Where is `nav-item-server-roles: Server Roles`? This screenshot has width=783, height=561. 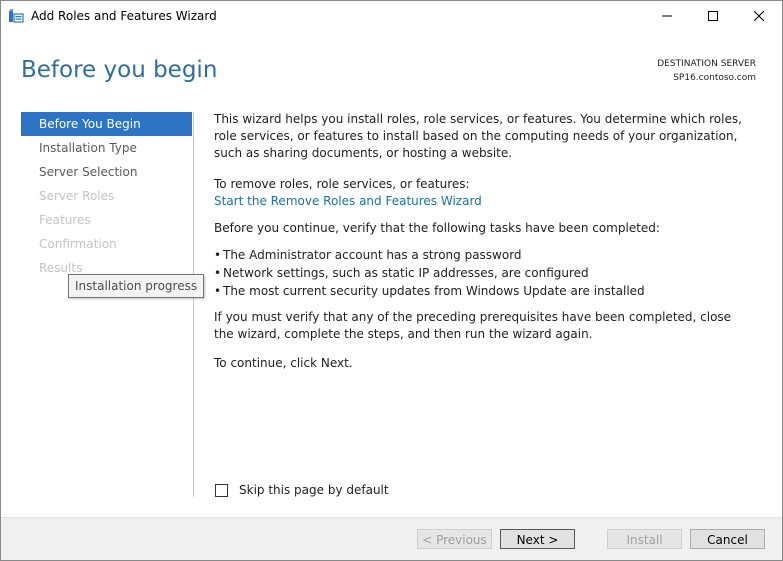
nav-item-server-roles: Server Roles is located at coordinates (77, 196).